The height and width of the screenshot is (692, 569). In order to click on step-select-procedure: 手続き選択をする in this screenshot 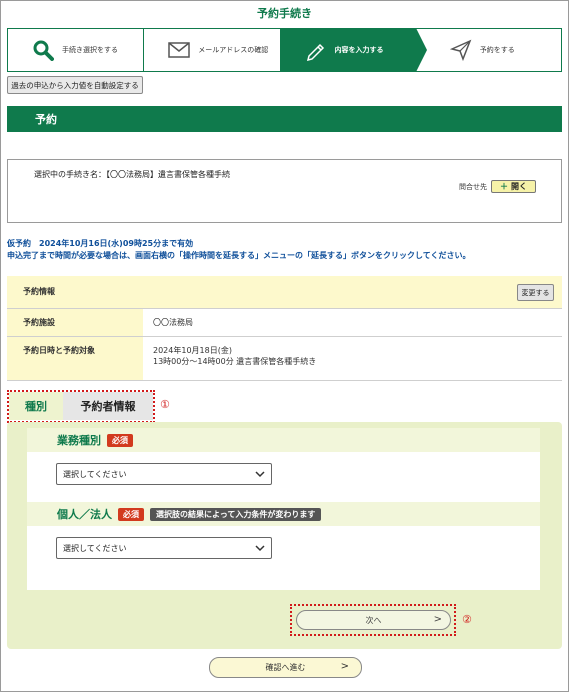, I will do `click(76, 50)`.